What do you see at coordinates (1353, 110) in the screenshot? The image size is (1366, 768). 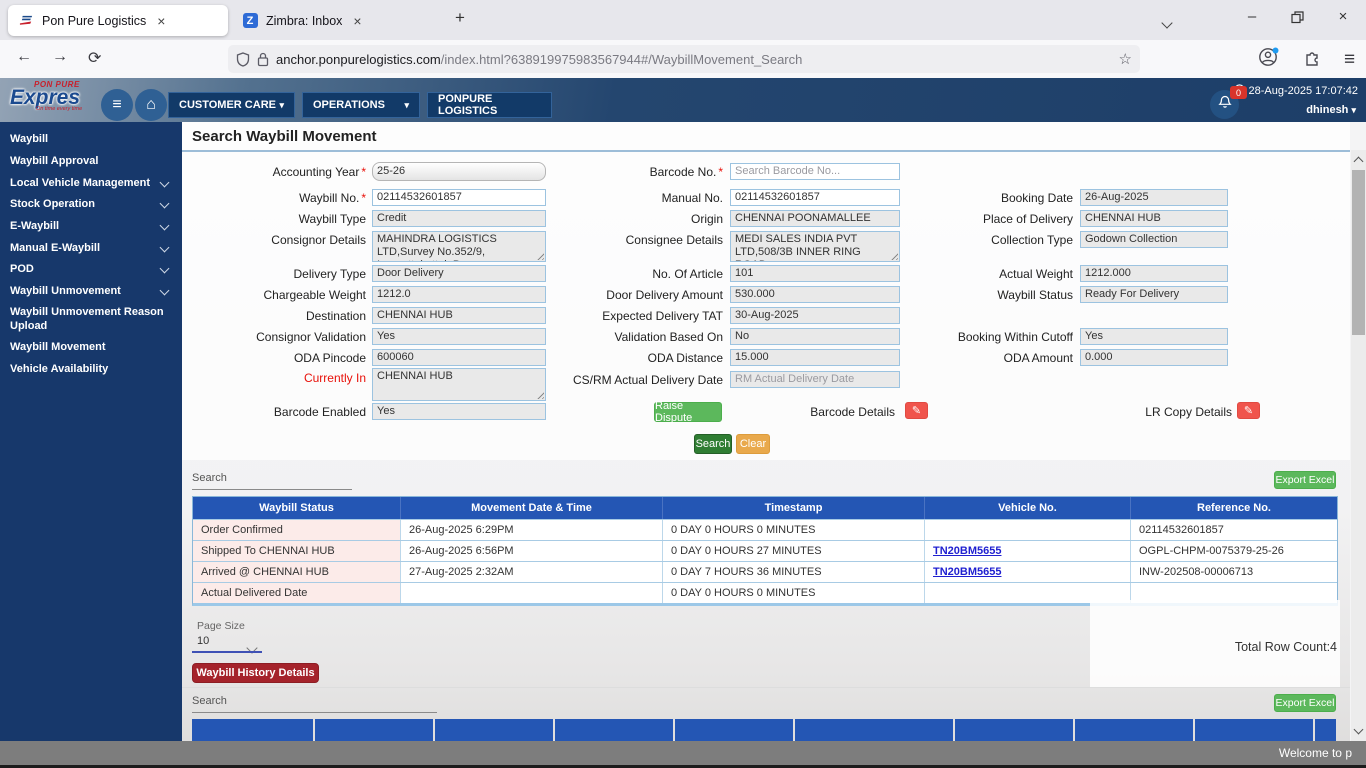 I see `caret-down-icon: ▾` at bounding box center [1353, 110].